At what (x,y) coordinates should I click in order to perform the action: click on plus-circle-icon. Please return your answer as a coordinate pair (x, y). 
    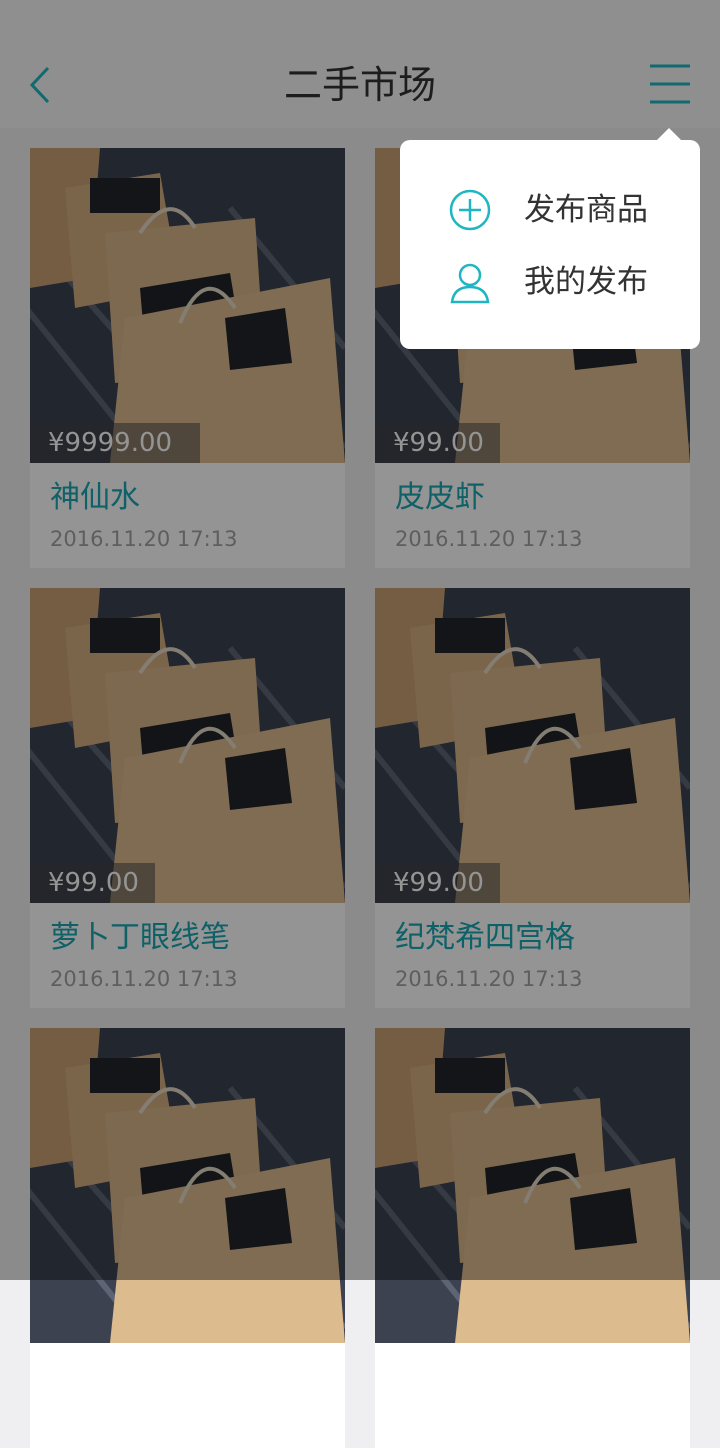
    Looking at the image, I should click on (470, 210).